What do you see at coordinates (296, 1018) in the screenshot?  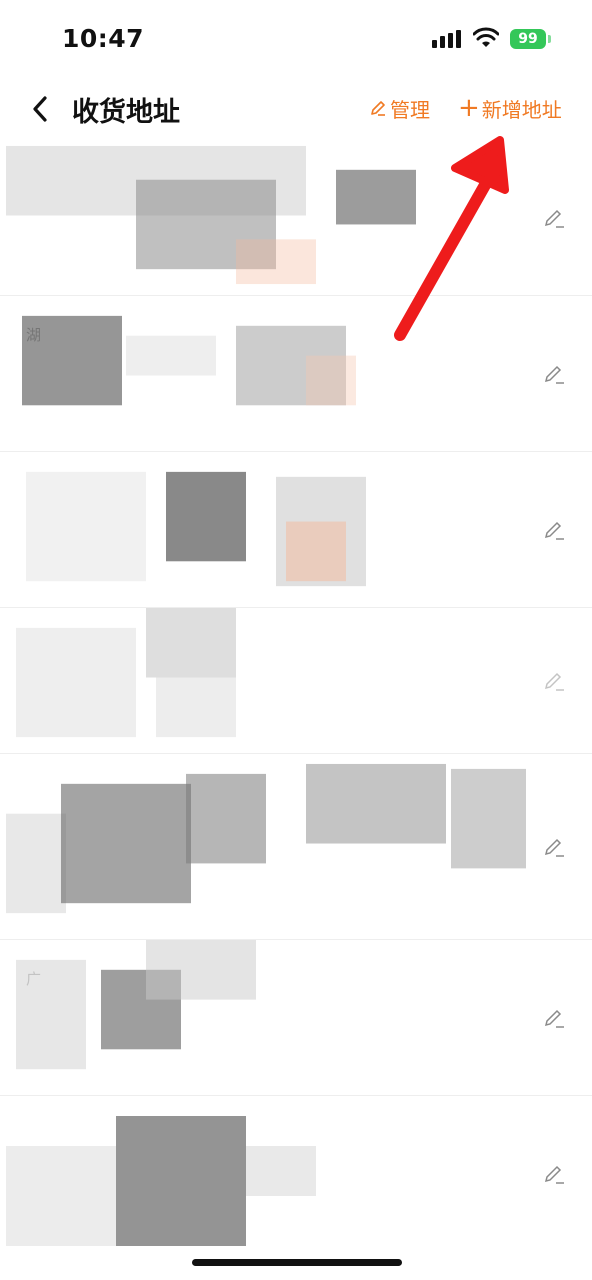 I see `address-item: 广` at bounding box center [296, 1018].